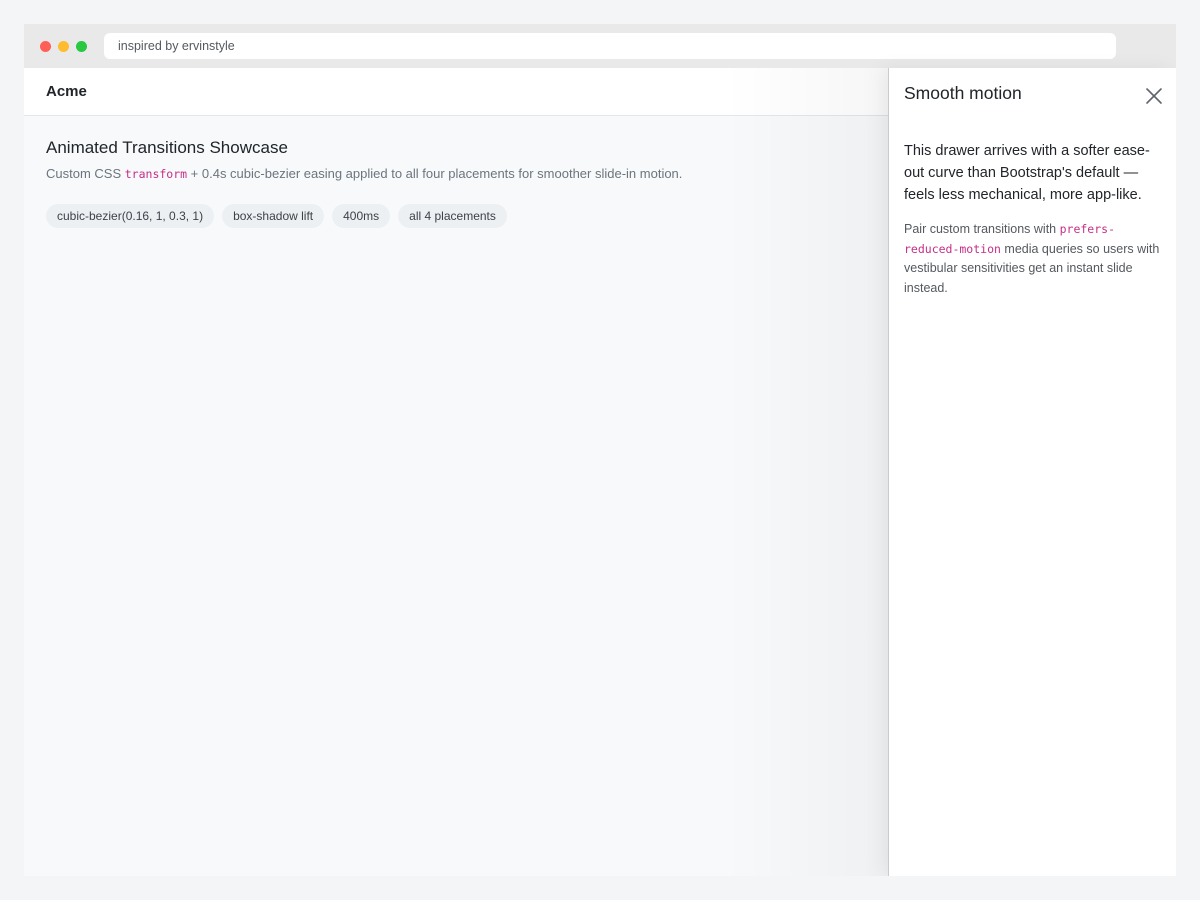 The height and width of the screenshot is (900, 1200). What do you see at coordinates (156, 174) in the screenshot?
I see `description-code: transform` at bounding box center [156, 174].